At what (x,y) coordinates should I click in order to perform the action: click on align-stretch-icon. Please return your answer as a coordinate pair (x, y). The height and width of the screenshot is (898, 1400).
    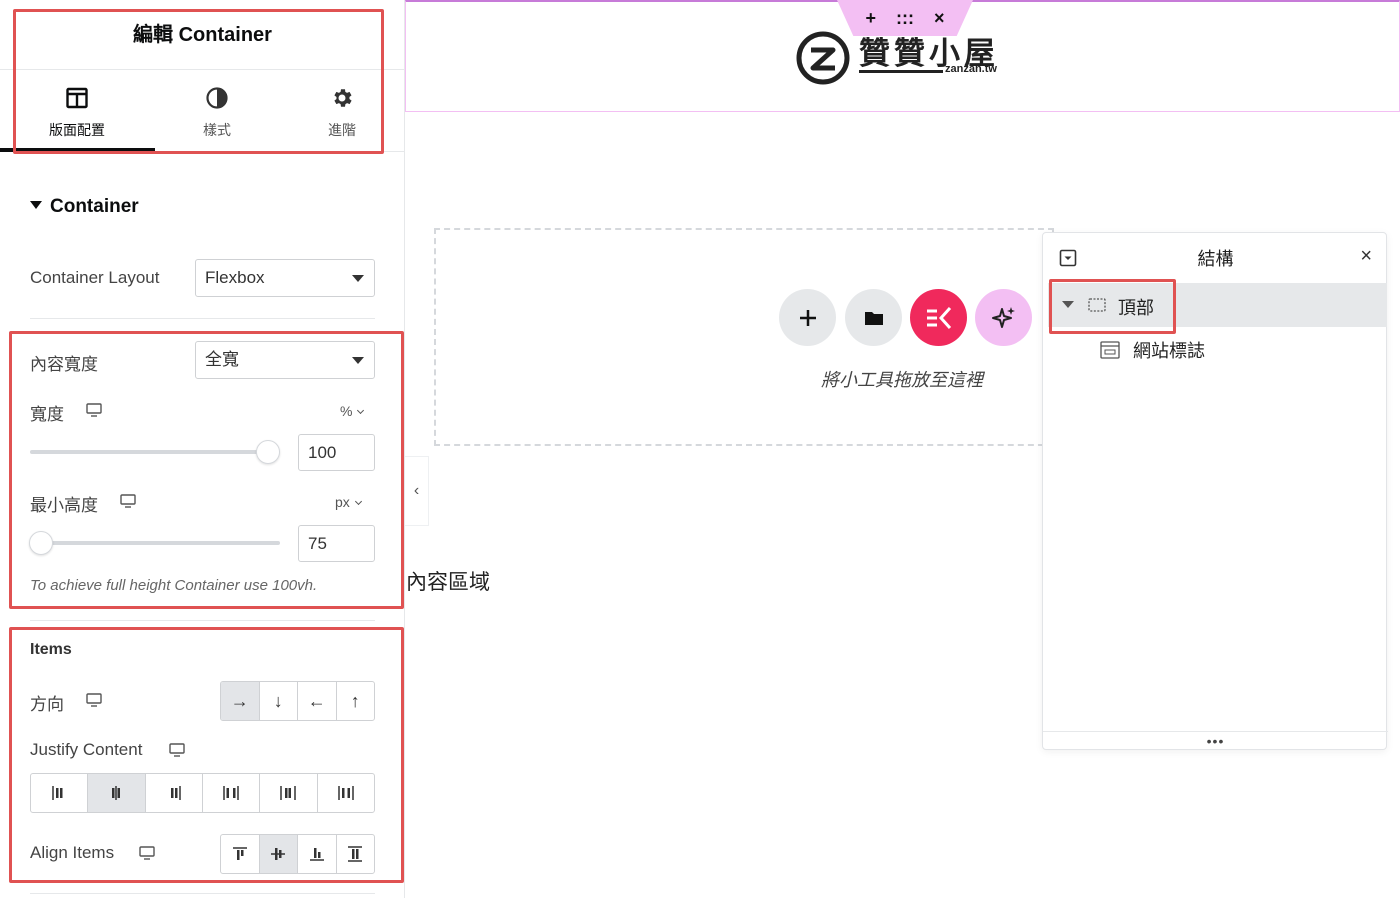
    Looking at the image, I should click on (355, 854).